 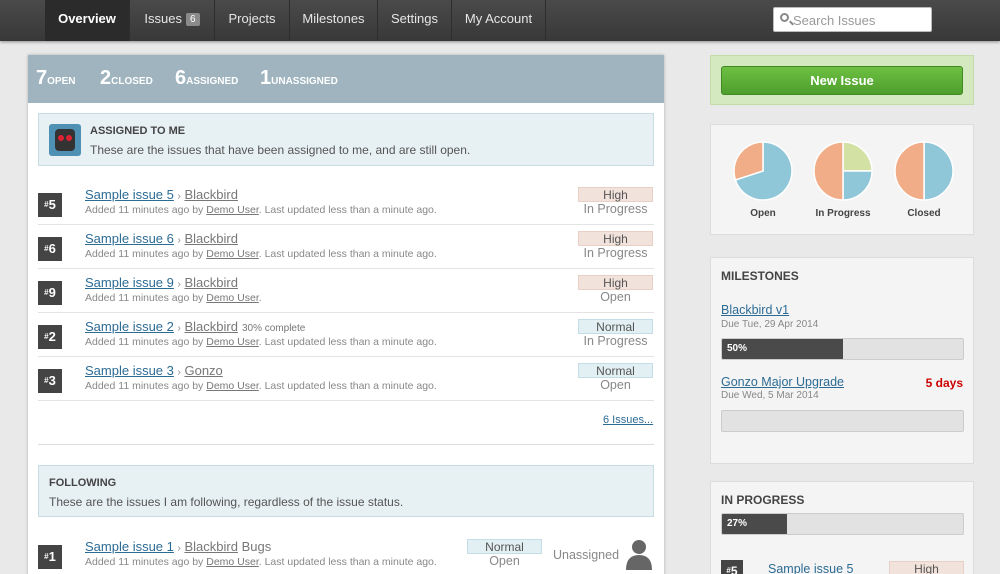 I want to click on in-progress-card: In Progress 27% #5 Sample issue 5 High, so click(x=842, y=527).